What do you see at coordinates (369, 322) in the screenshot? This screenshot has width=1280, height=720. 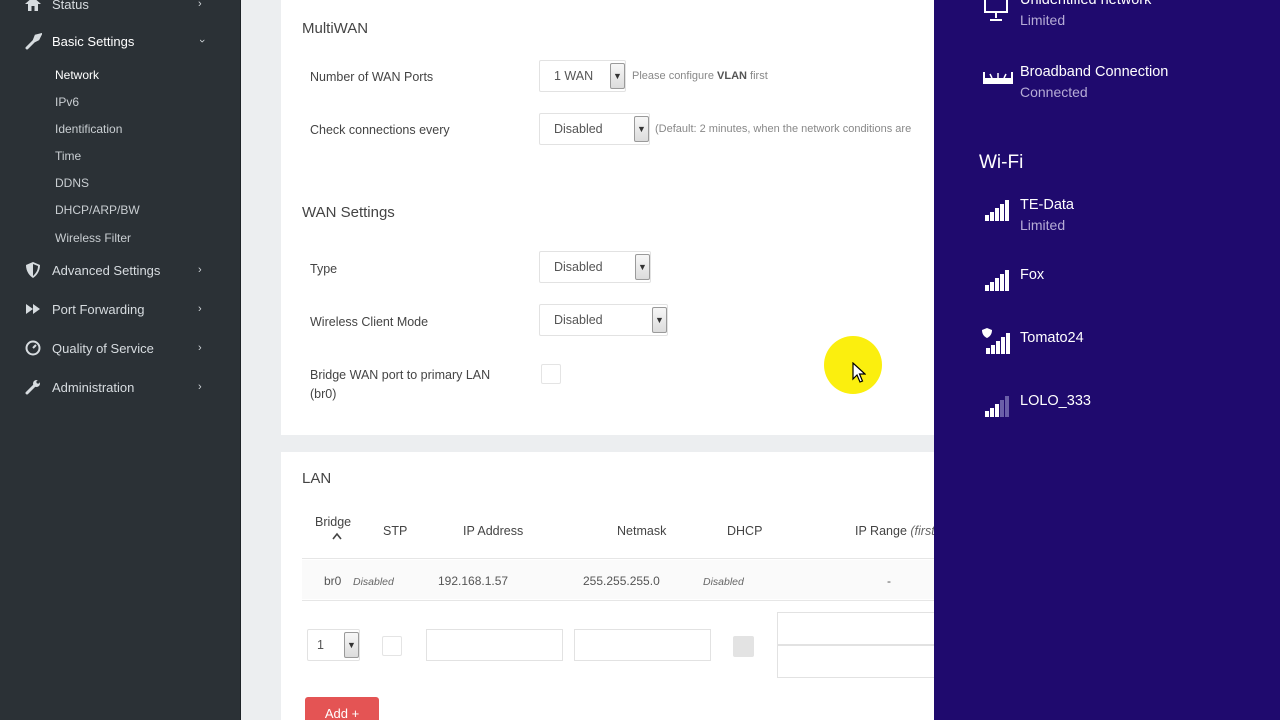 I see `wireless-client-label: Wireless Client Mode` at bounding box center [369, 322].